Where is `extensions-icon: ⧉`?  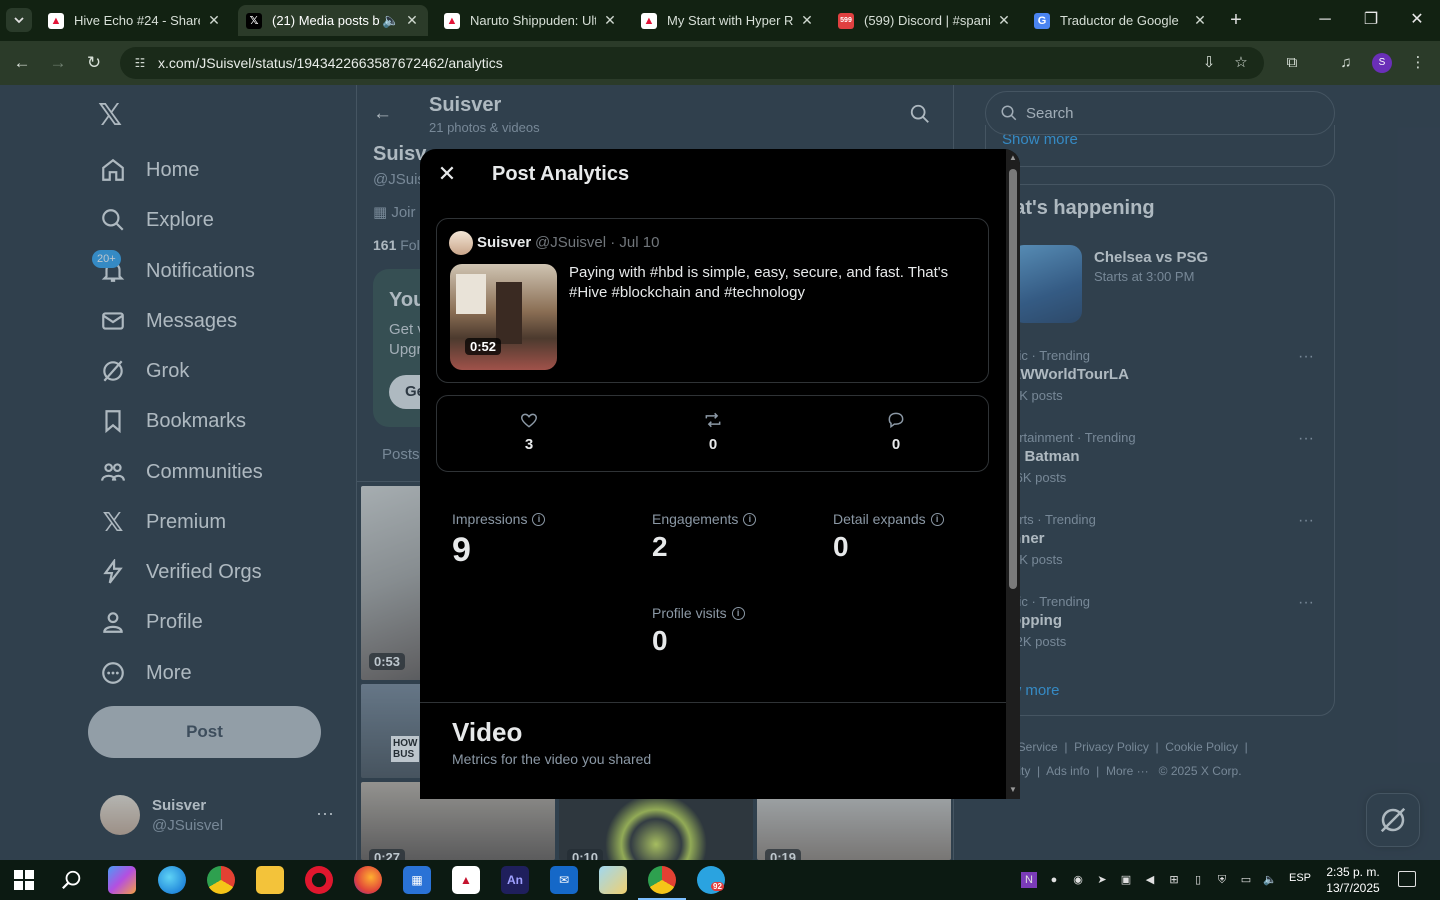
extensions-icon: ⧉ is located at coordinates (1292, 63).